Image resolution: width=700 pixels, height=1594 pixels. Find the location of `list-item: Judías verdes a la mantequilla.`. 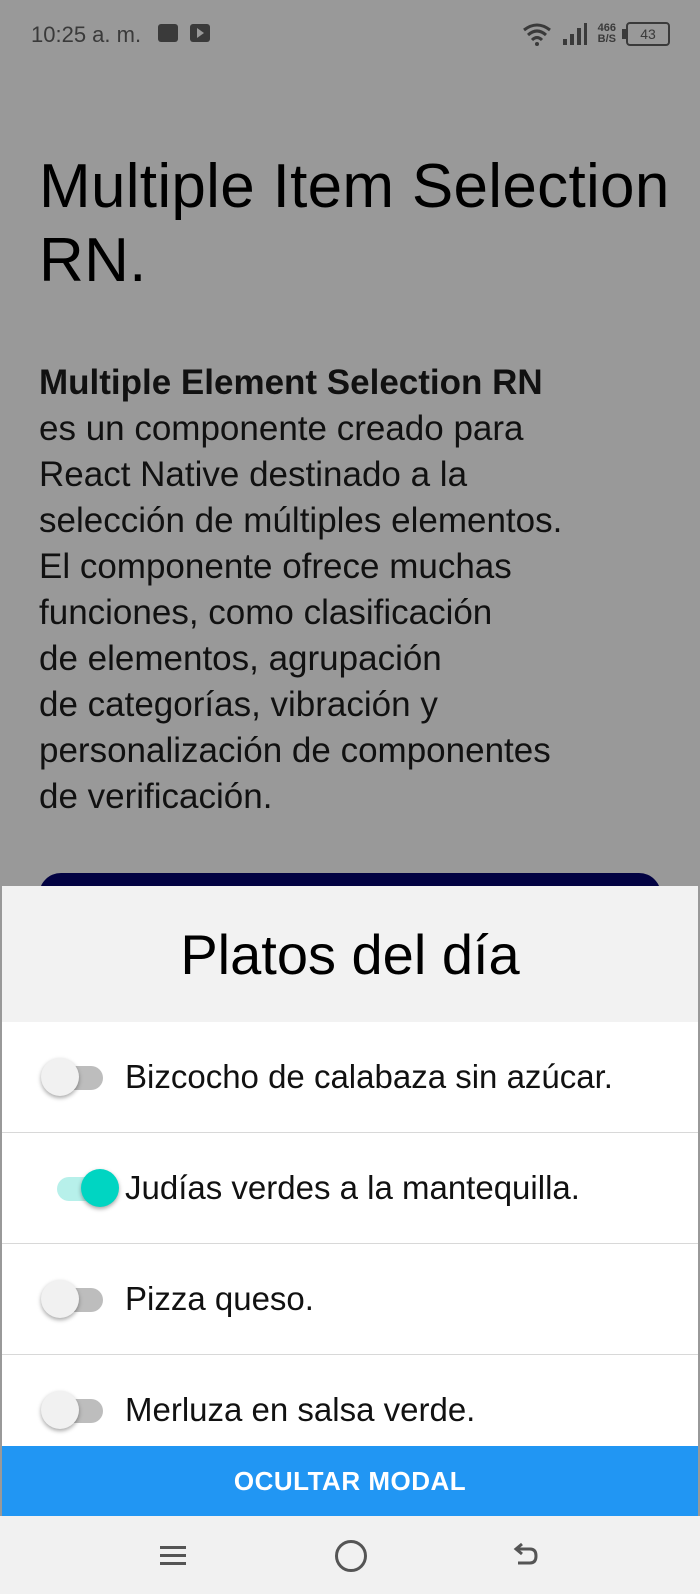

list-item: Judías verdes a la mantequilla. is located at coordinates (350, 1188).